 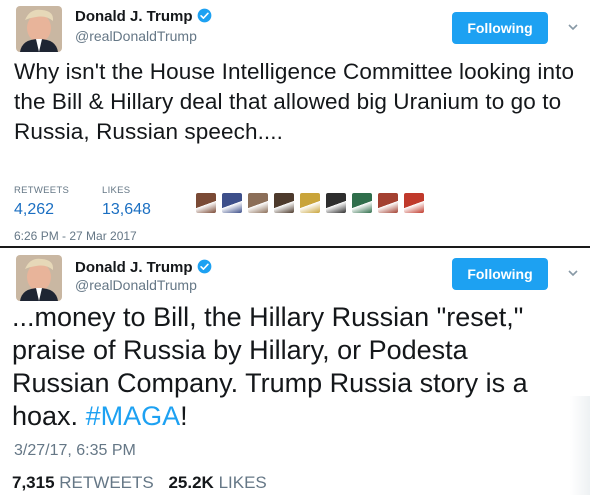 What do you see at coordinates (126, 210) in the screenshot?
I see `likes-count: 13,648` at bounding box center [126, 210].